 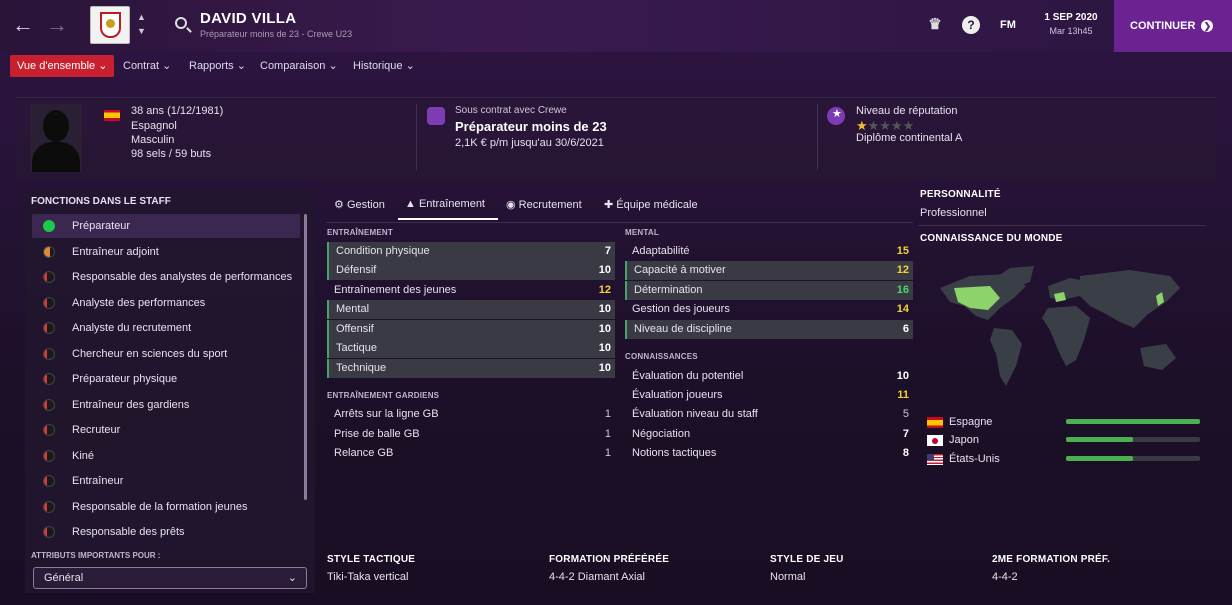 I want to click on caps: 98 sels / 59 buts, so click(x=171, y=154).